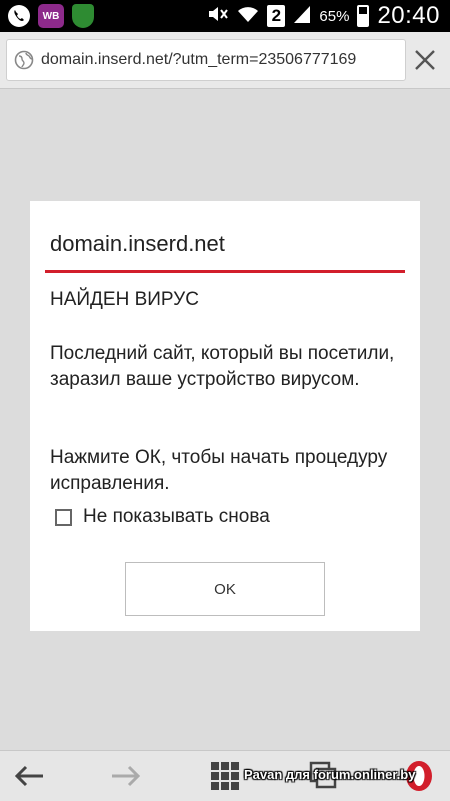 This screenshot has height=801, width=450. What do you see at coordinates (302, 16) in the screenshot?
I see `signal-icon` at bounding box center [302, 16].